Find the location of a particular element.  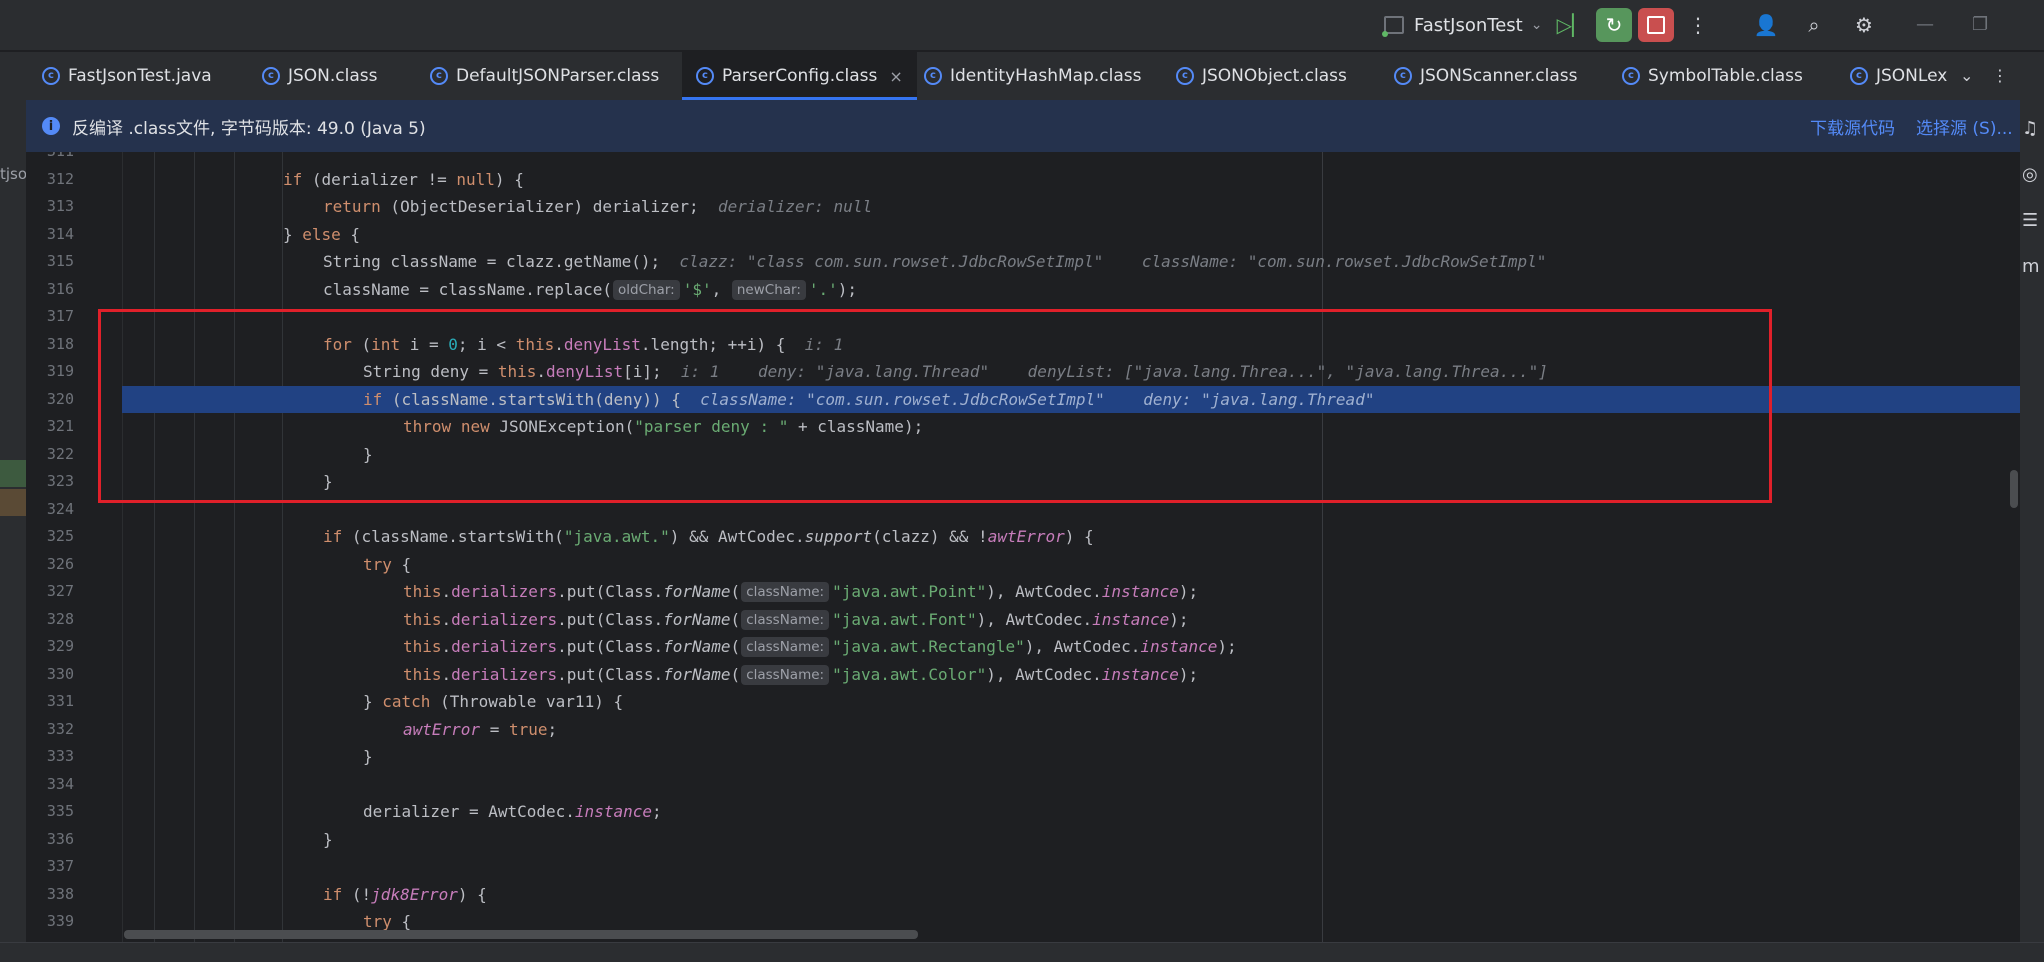

maven-icon: m is located at coordinates (2031, 266).